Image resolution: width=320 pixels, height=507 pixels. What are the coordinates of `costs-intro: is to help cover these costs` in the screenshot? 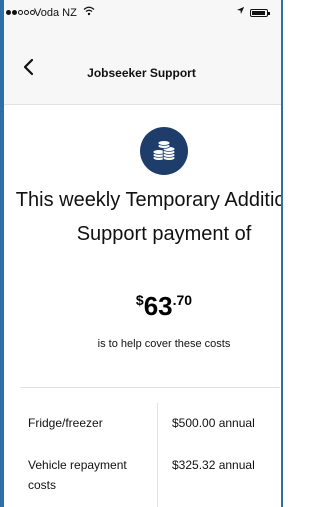 It's located at (164, 344).